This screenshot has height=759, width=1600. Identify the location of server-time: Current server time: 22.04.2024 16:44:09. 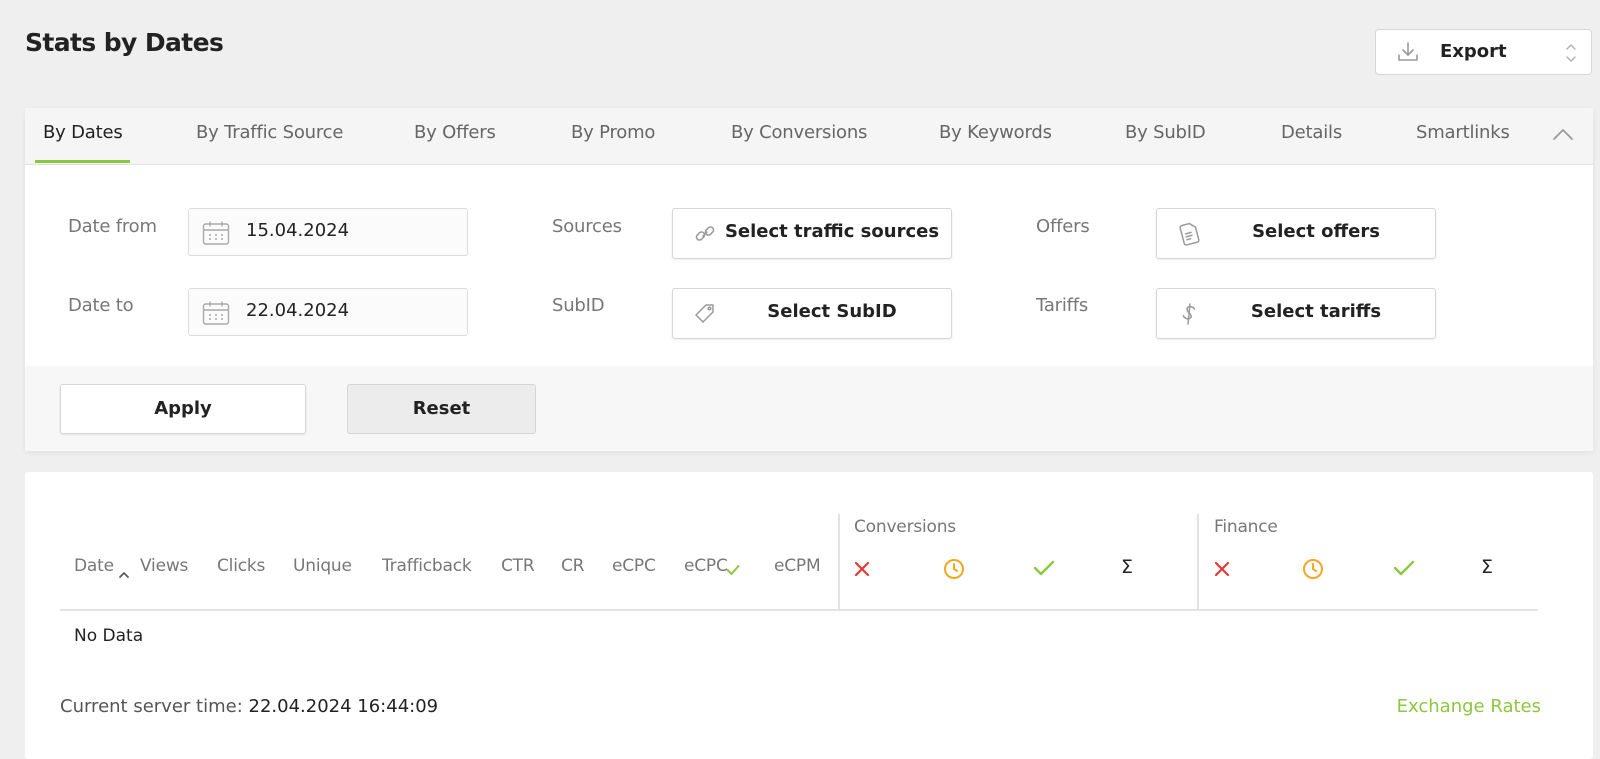
(249, 706).